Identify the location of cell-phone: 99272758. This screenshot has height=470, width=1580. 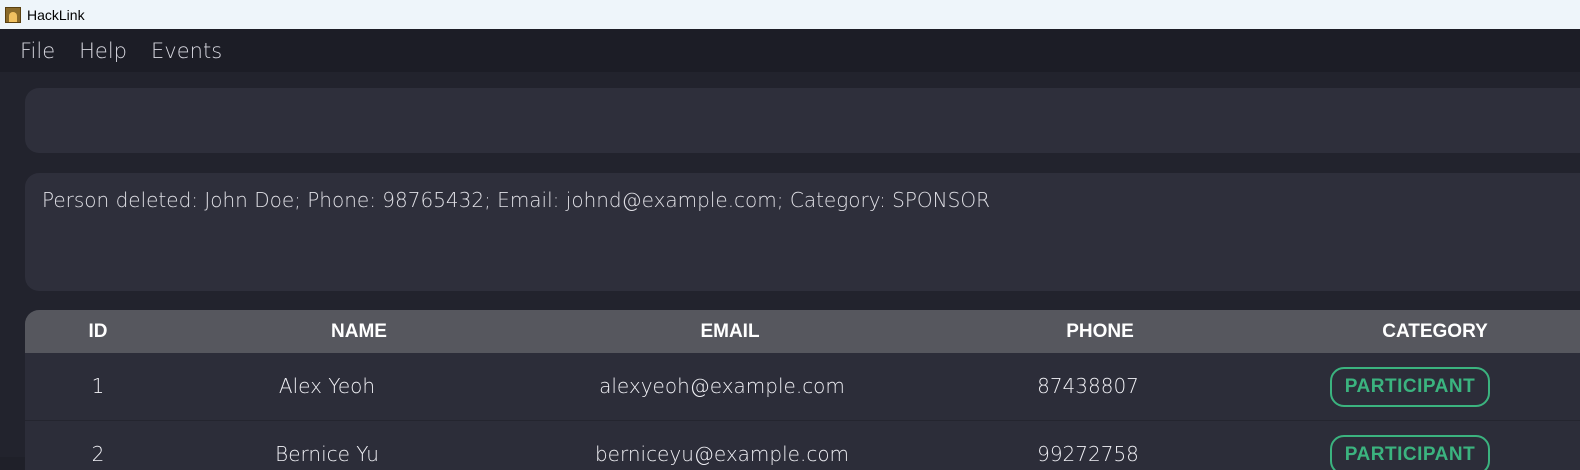
(1088, 454).